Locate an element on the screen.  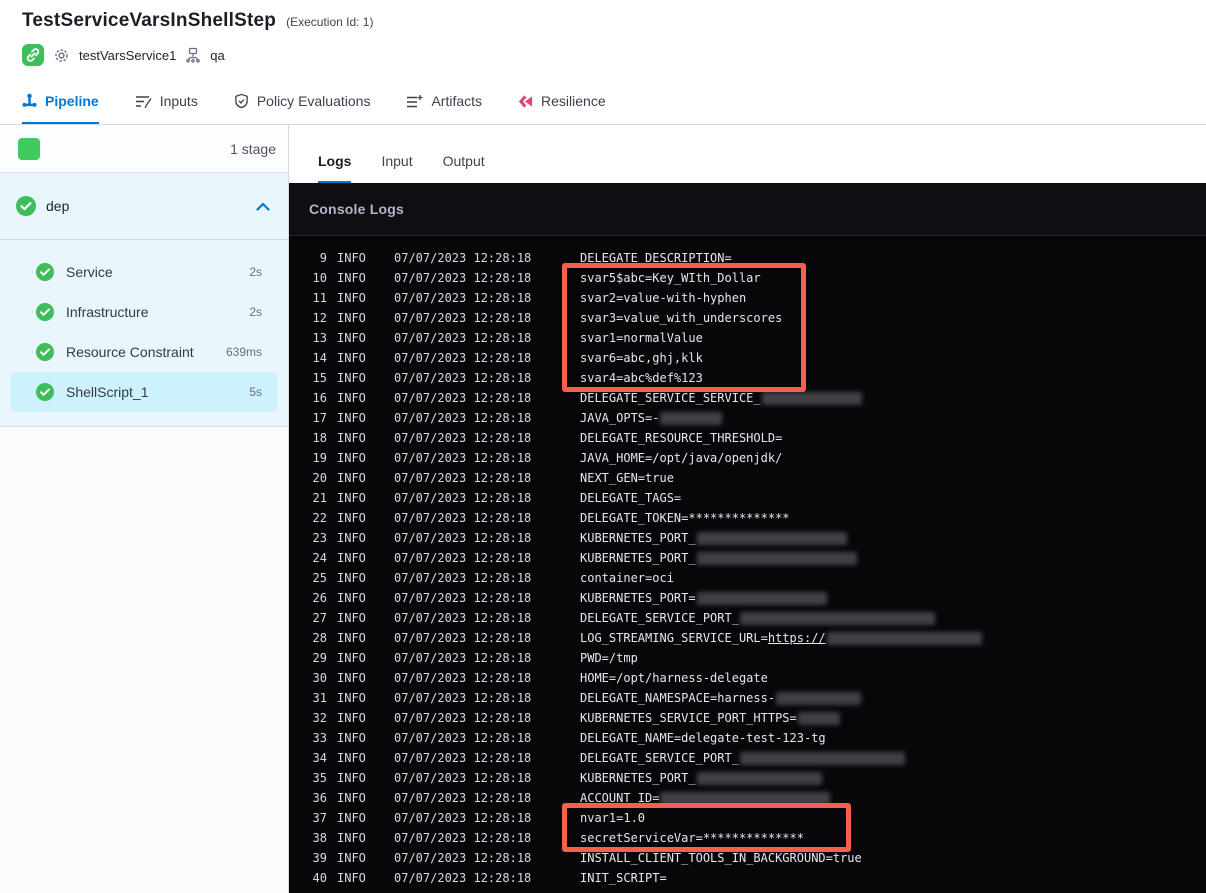
step-row-infrastructure: Infrastructure 2s is located at coordinates (144, 312).